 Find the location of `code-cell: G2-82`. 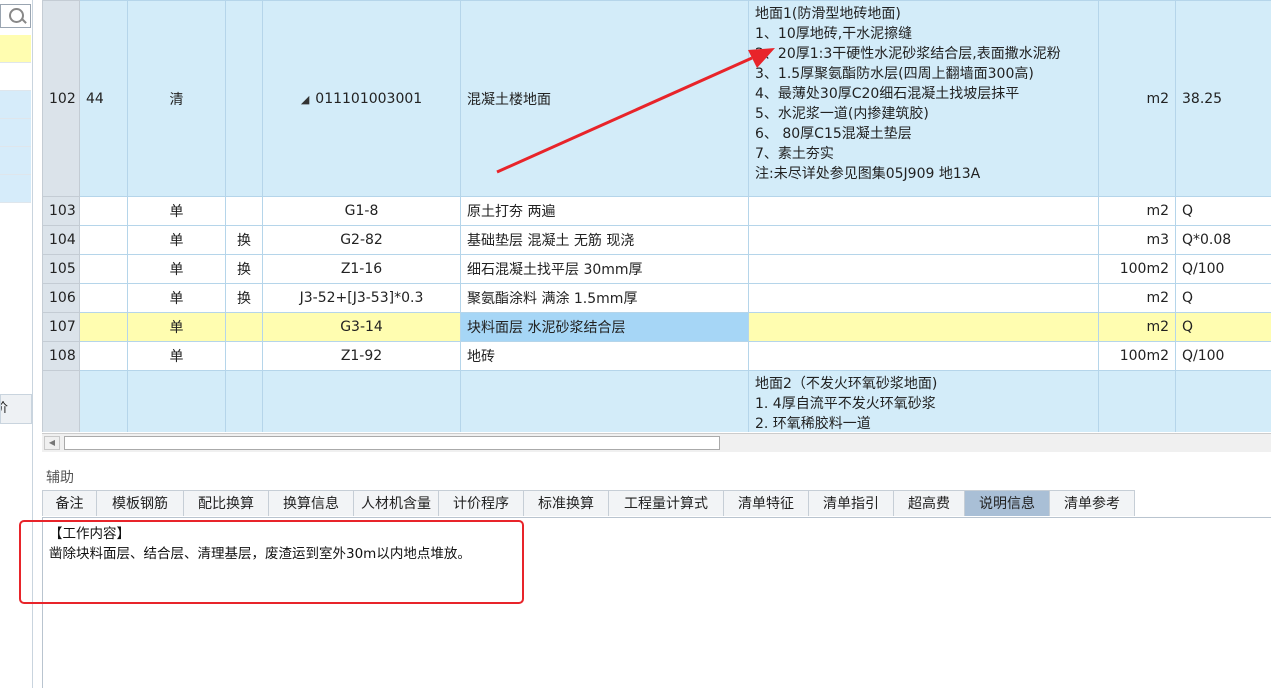

code-cell: G2-82 is located at coordinates (361, 240).